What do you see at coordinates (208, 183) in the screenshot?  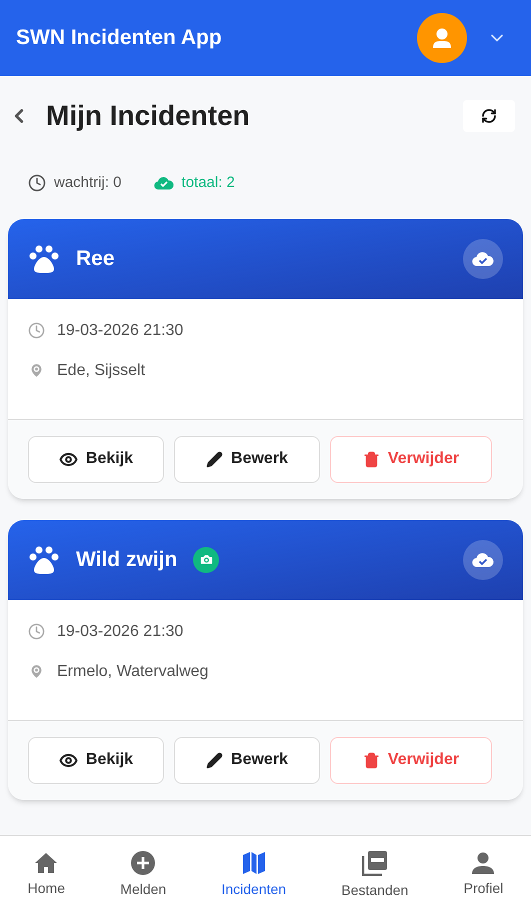 I see `total-count: totaal: 2` at bounding box center [208, 183].